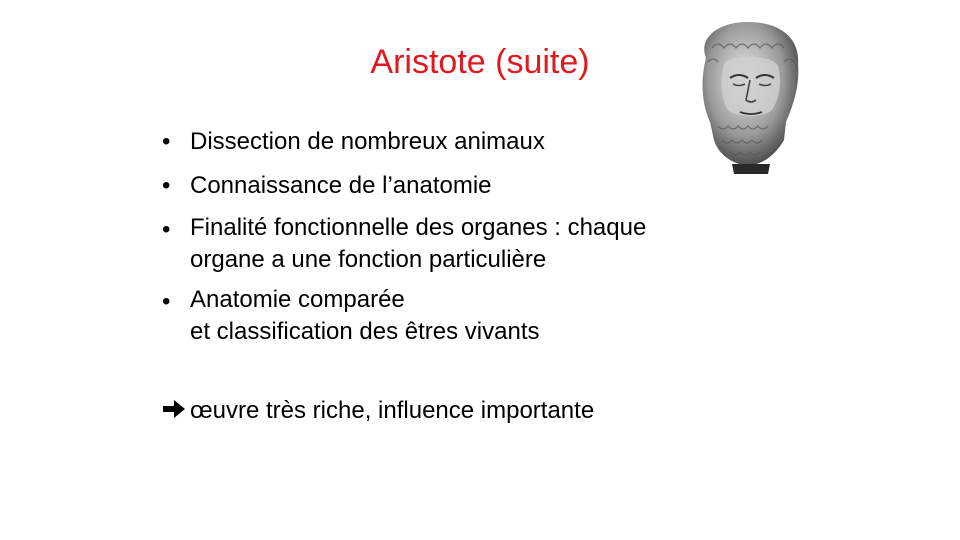  Describe the element at coordinates (341, 185) in the screenshot. I see `bullet-line: Connaissance de l’anatomie` at that location.